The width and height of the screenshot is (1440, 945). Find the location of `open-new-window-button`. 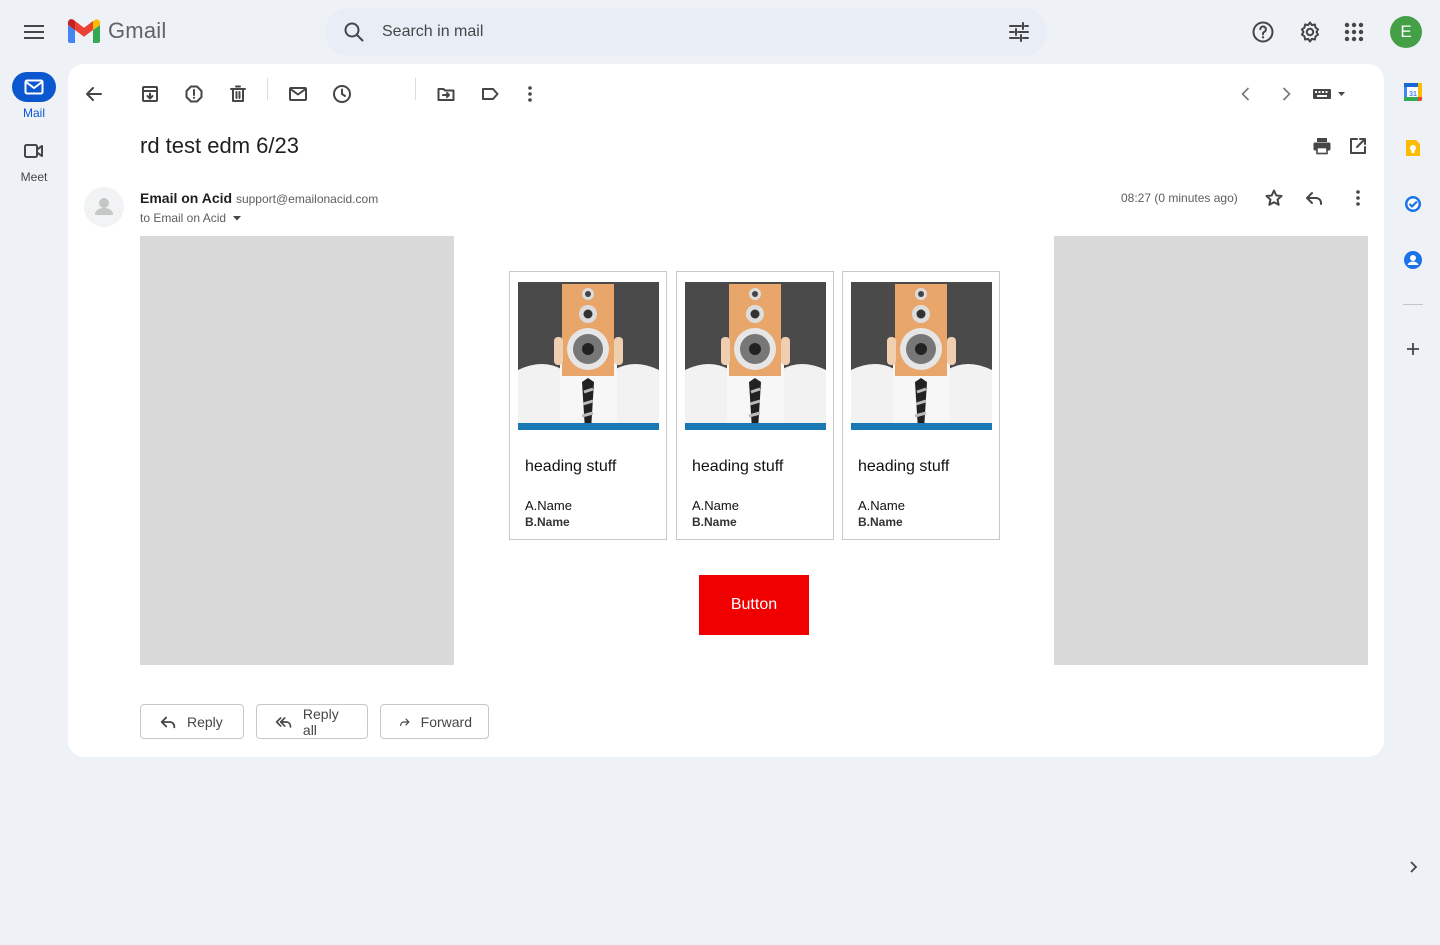

open-new-window-button is located at coordinates (1358, 146).